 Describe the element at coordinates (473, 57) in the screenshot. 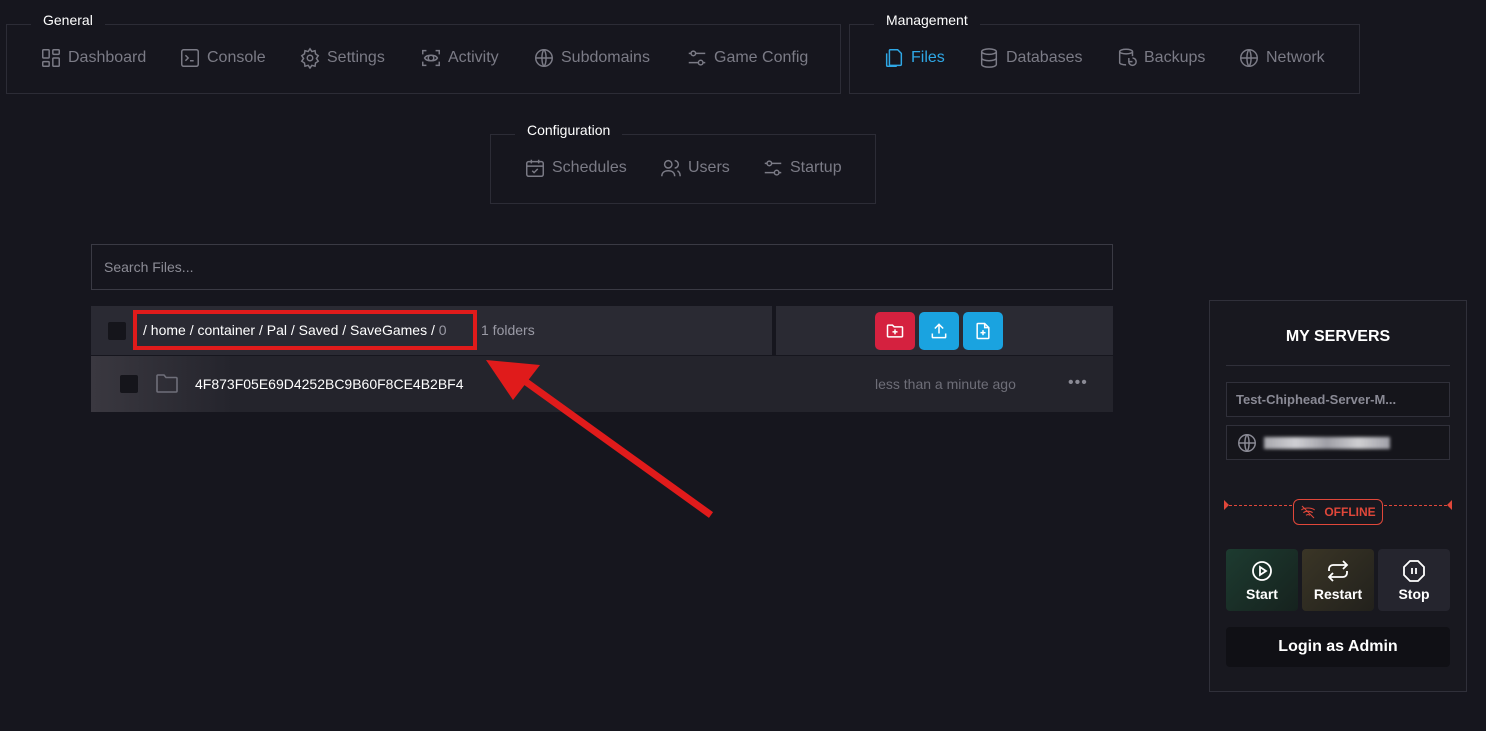

I see `nav-item-activity-label: Activity` at that location.